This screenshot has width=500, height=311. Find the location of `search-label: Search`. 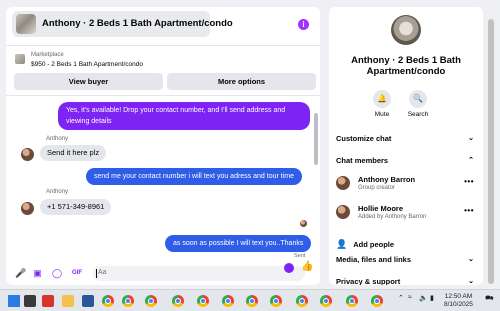

search-label: Search is located at coordinates (418, 114).